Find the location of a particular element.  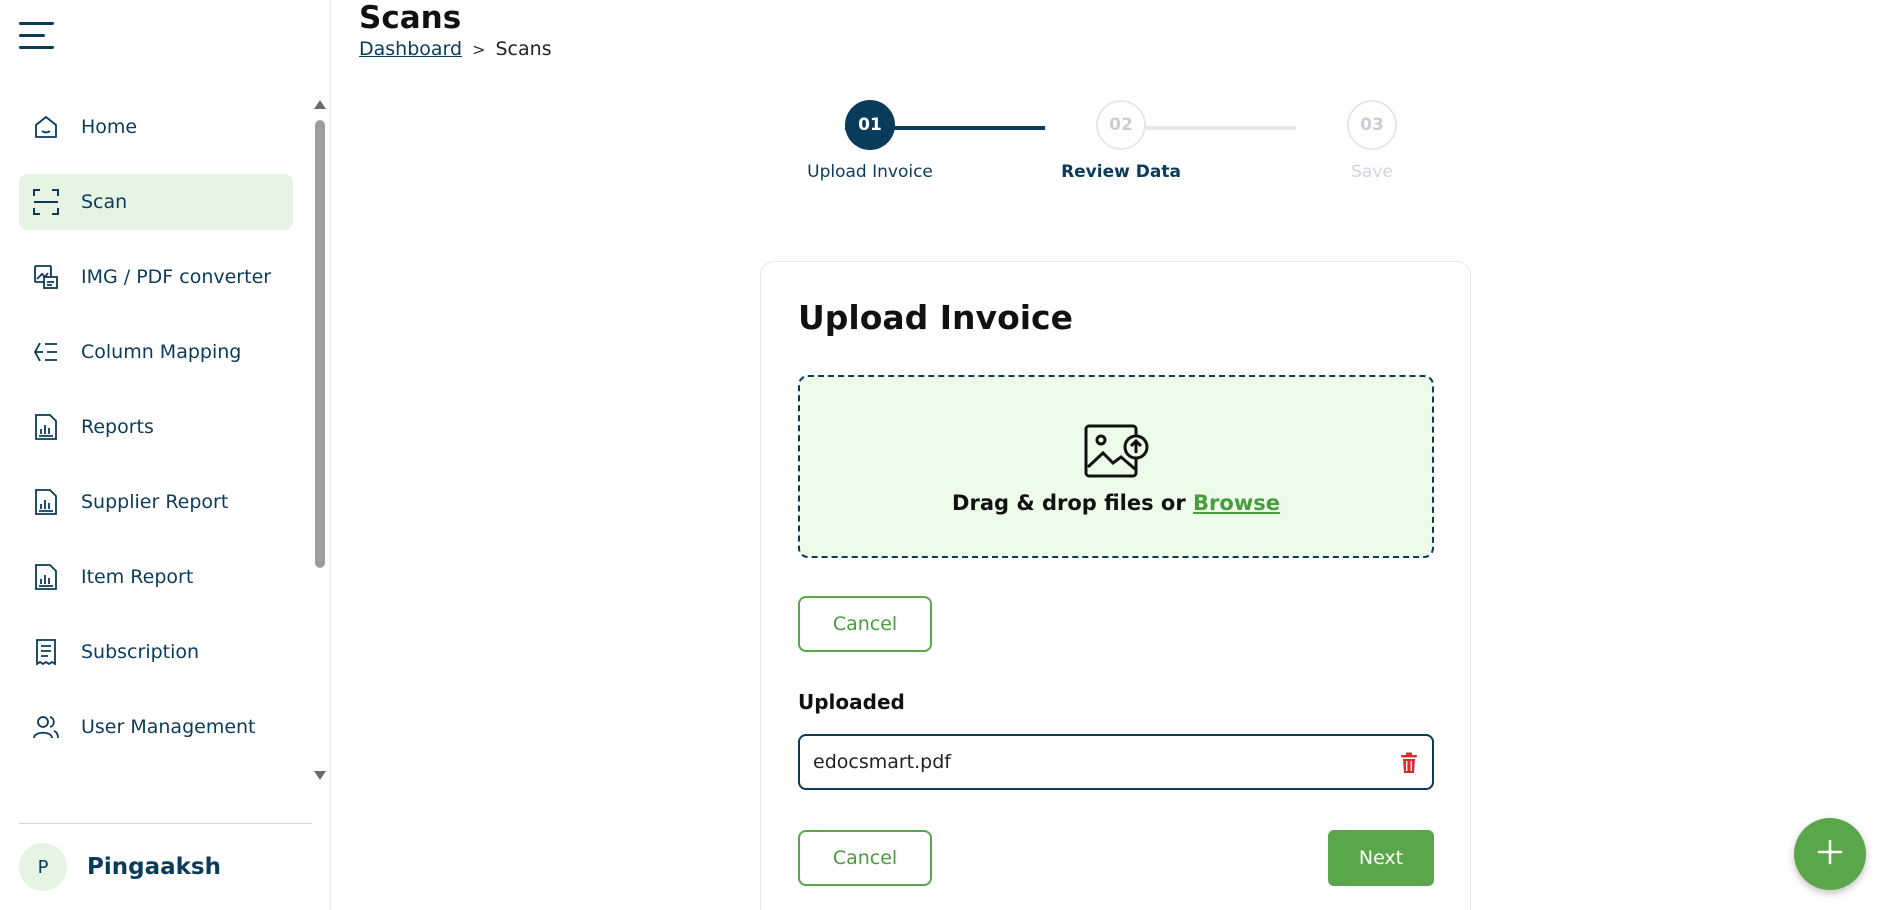

sidebar-item-subscription: Subscription is located at coordinates (156, 652).